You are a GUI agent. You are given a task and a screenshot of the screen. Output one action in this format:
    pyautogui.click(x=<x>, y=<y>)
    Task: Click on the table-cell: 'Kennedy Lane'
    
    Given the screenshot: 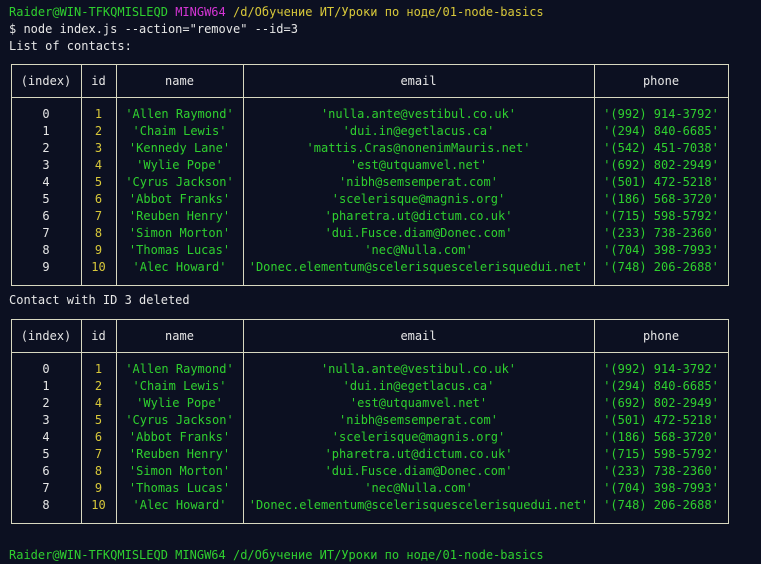 What is the action you would take?
    pyautogui.click(x=179, y=148)
    